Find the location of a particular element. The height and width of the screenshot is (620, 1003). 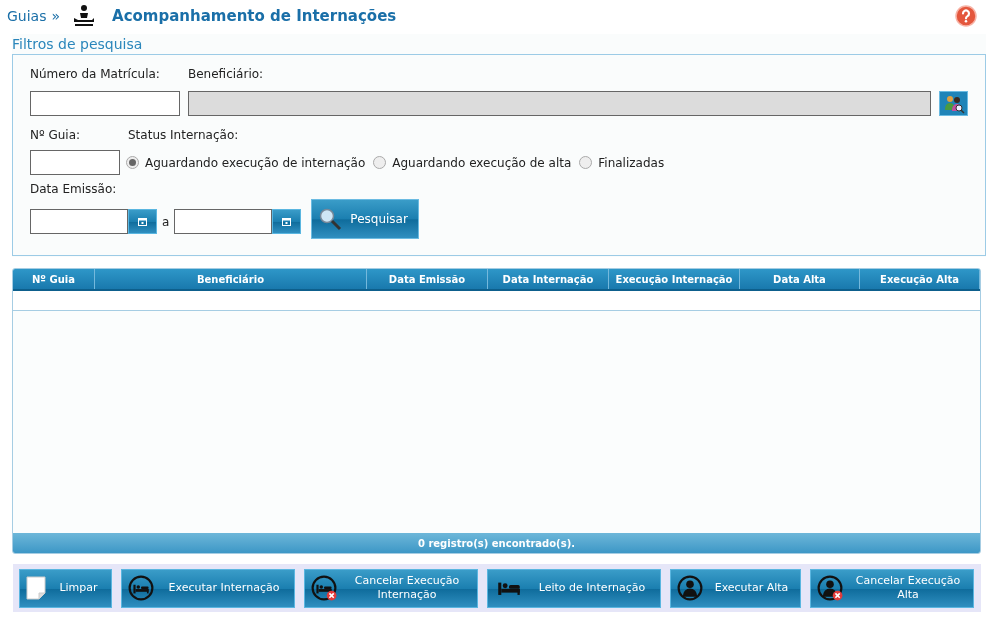

field-label: Número da Matrícula: is located at coordinates (95, 74).